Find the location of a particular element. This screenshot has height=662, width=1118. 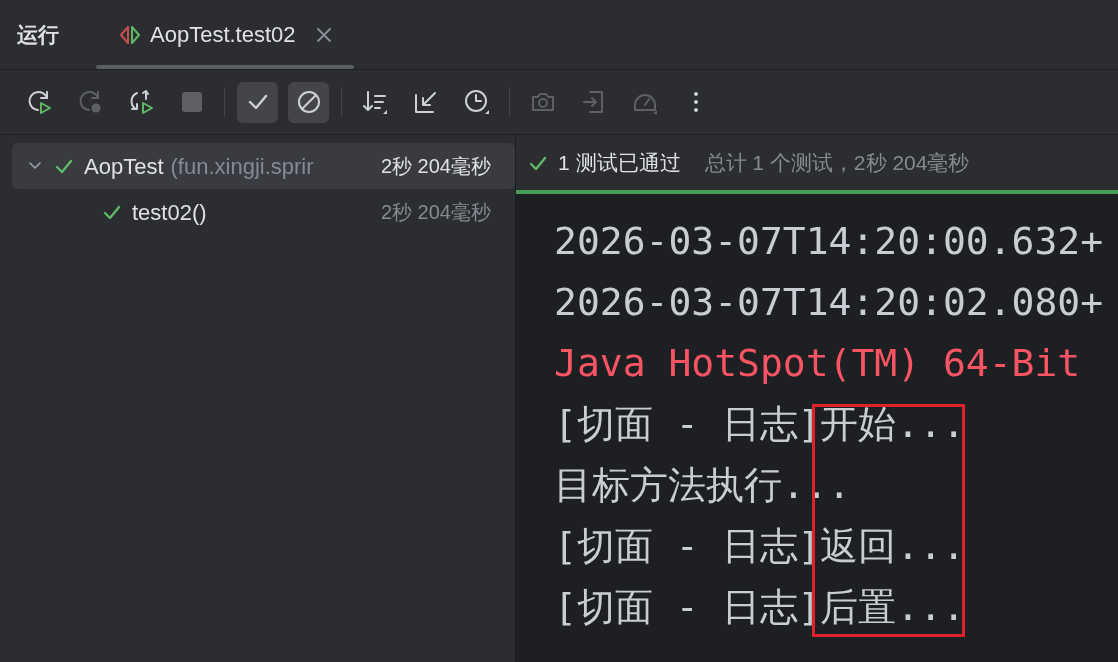

test-package: (fun.xingji.sprir is located at coordinates (242, 166).